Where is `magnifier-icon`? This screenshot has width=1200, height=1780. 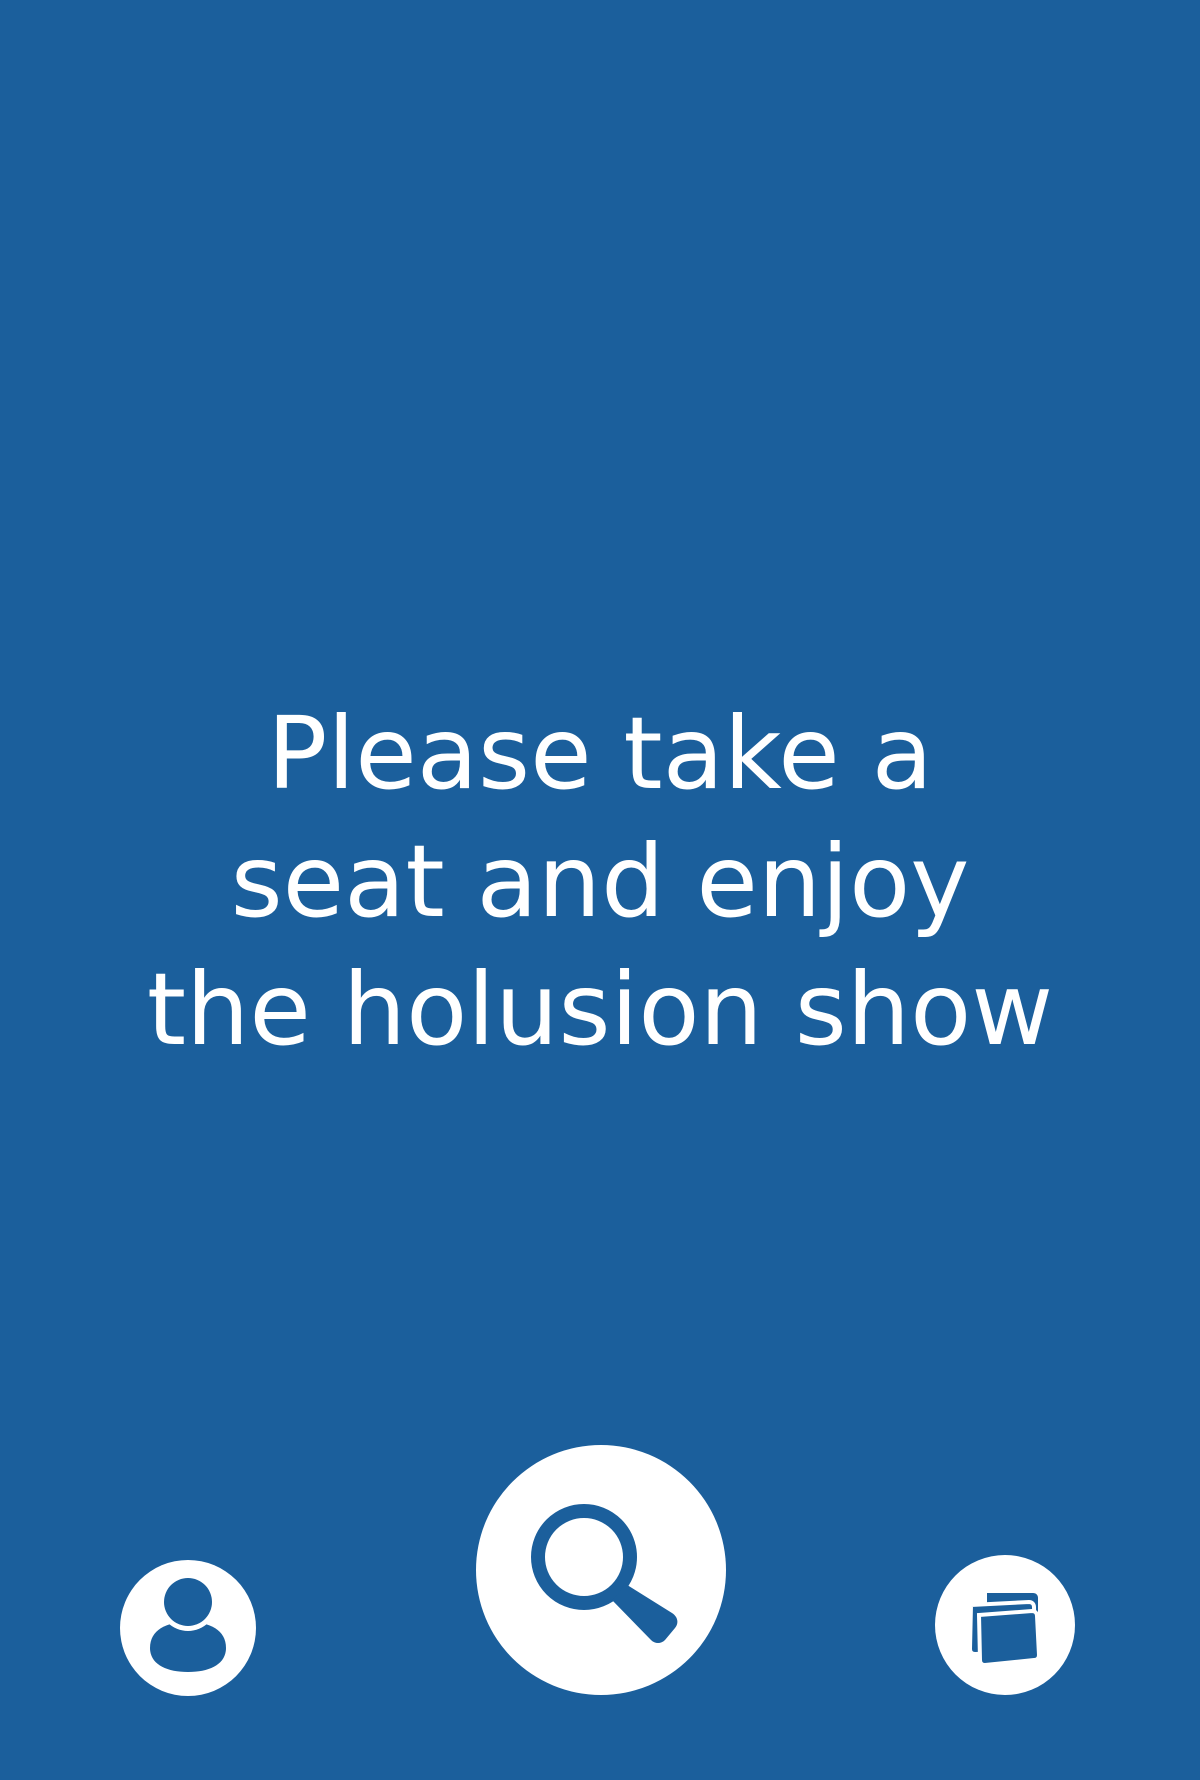
magnifier-icon is located at coordinates (604, 1573).